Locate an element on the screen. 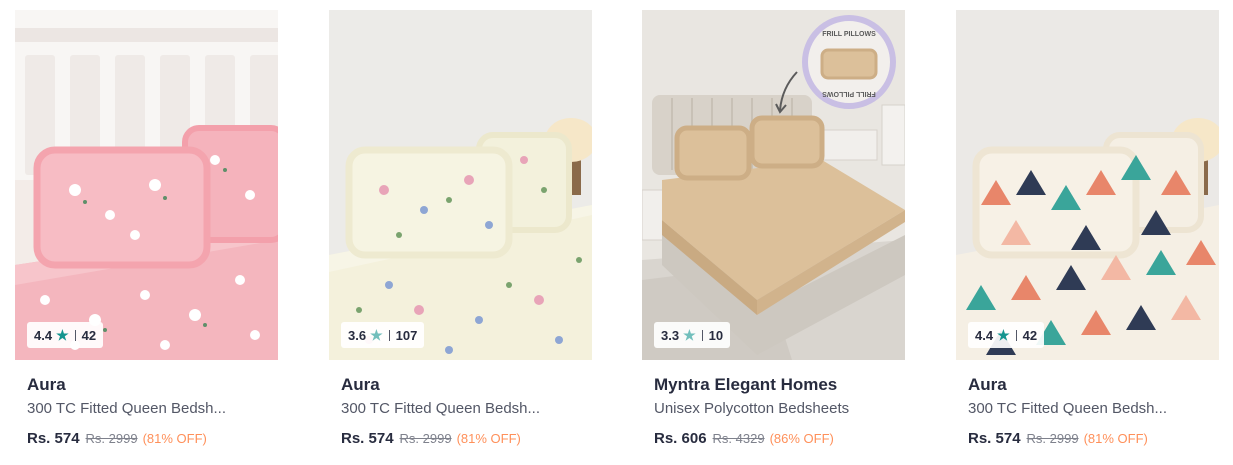 The height and width of the screenshot is (465, 1233). product-price: Rs. 606 is located at coordinates (680, 438).